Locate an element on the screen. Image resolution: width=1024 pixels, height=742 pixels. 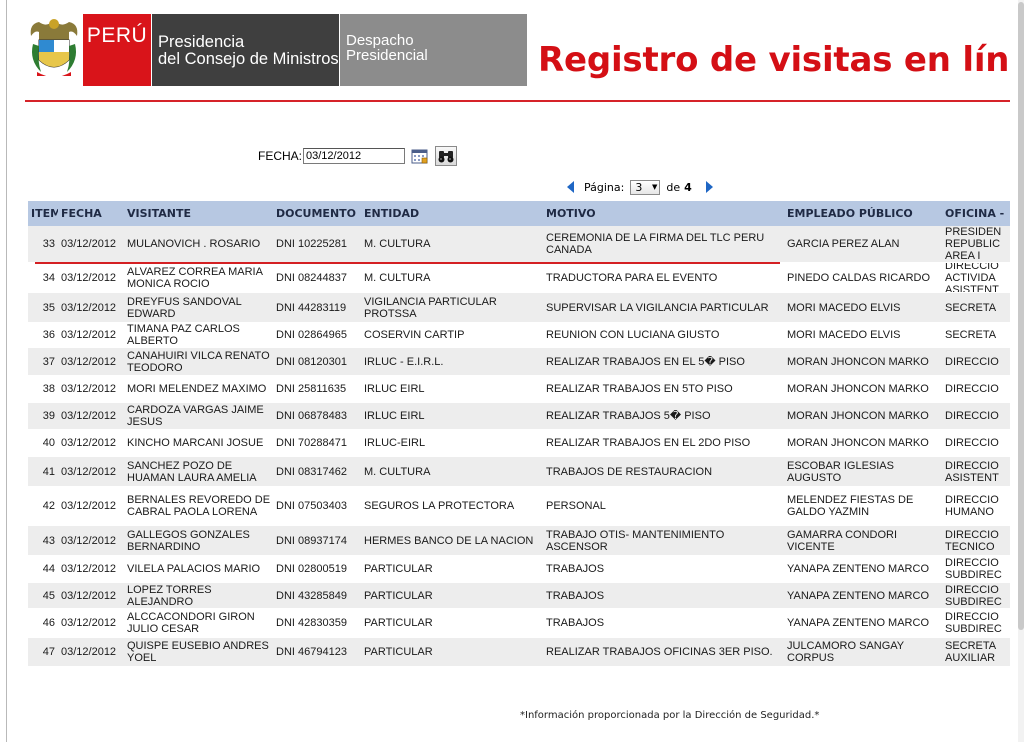
cell-documento: DNI 02864965 is located at coordinates (311, 335).